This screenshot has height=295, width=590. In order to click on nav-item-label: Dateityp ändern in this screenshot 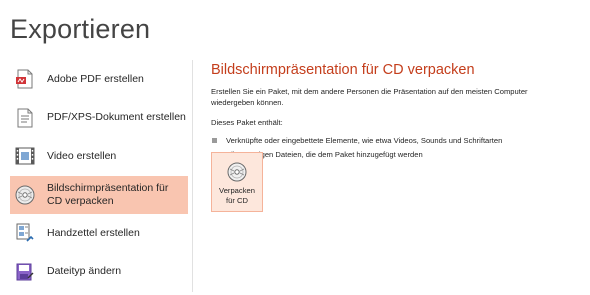, I will do `click(84, 271)`.